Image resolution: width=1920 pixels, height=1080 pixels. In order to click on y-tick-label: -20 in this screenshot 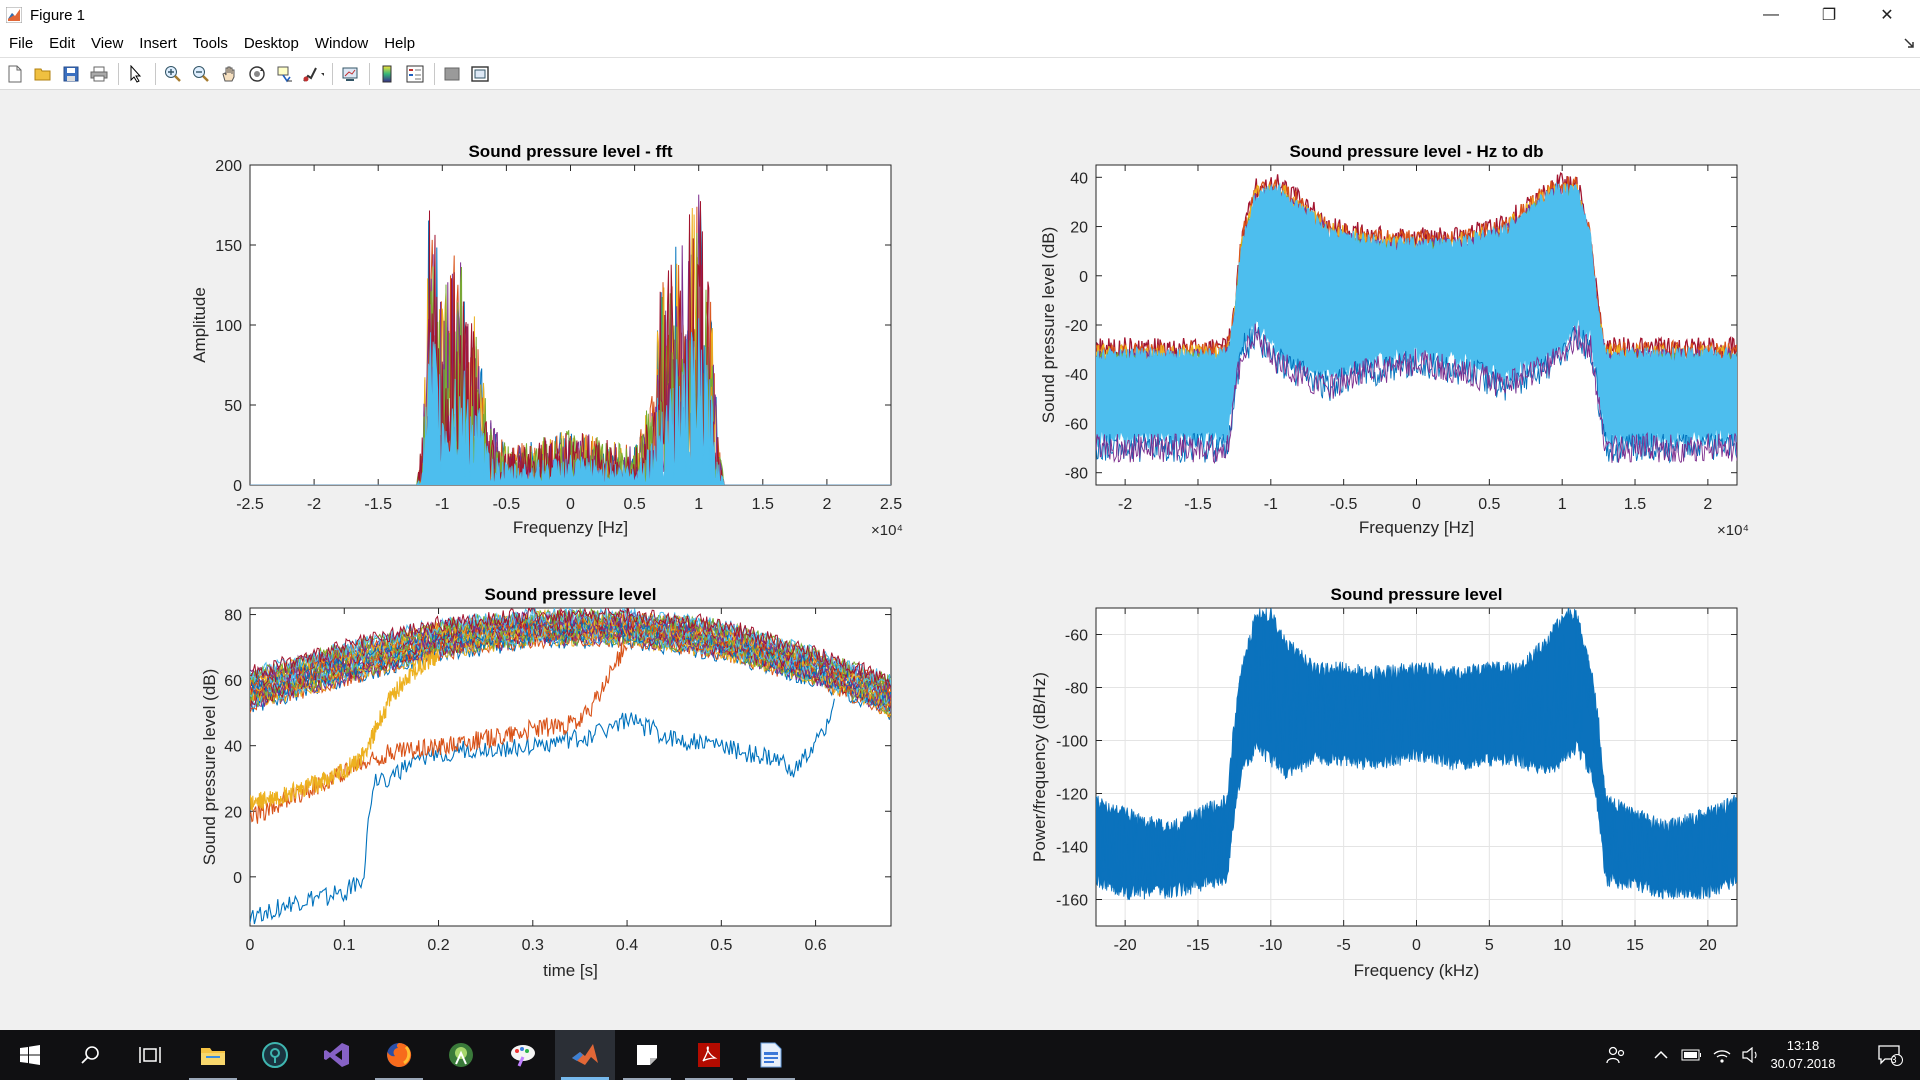, I will do `click(1076, 326)`.